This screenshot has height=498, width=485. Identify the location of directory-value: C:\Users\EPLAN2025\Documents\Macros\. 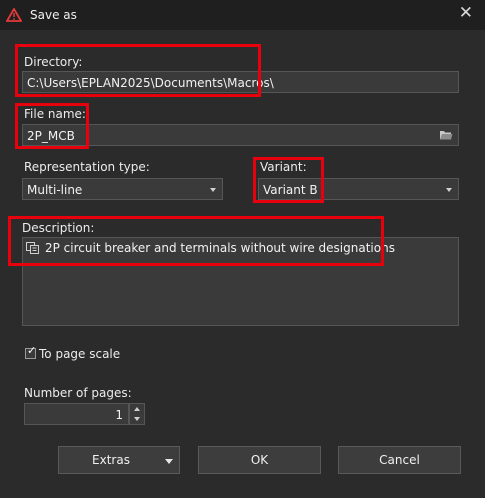
(150, 83).